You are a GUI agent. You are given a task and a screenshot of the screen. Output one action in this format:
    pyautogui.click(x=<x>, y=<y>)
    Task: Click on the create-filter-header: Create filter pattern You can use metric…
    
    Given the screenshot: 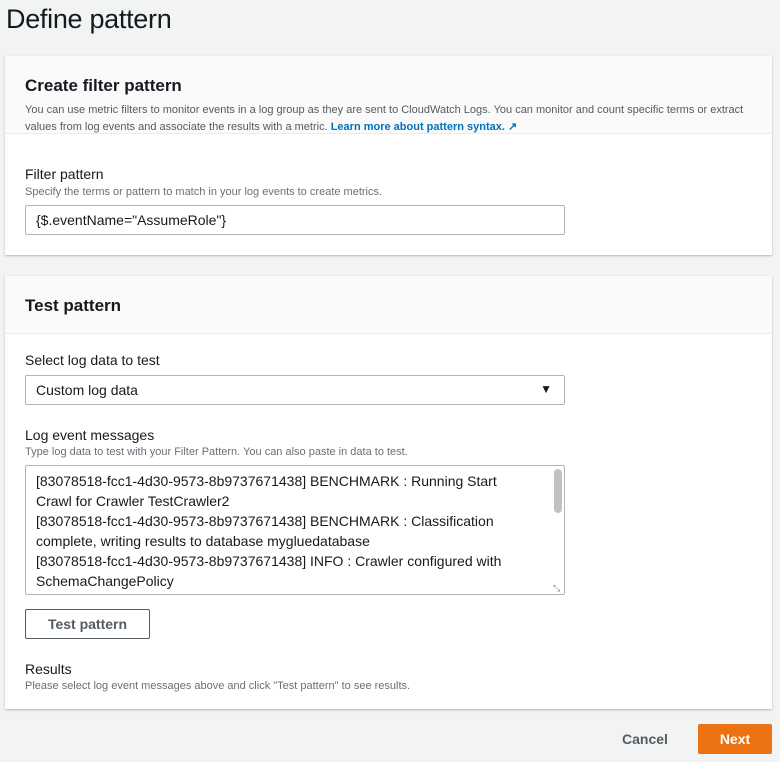 What is the action you would take?
    pyautogui.click(x=388, y=95)
    